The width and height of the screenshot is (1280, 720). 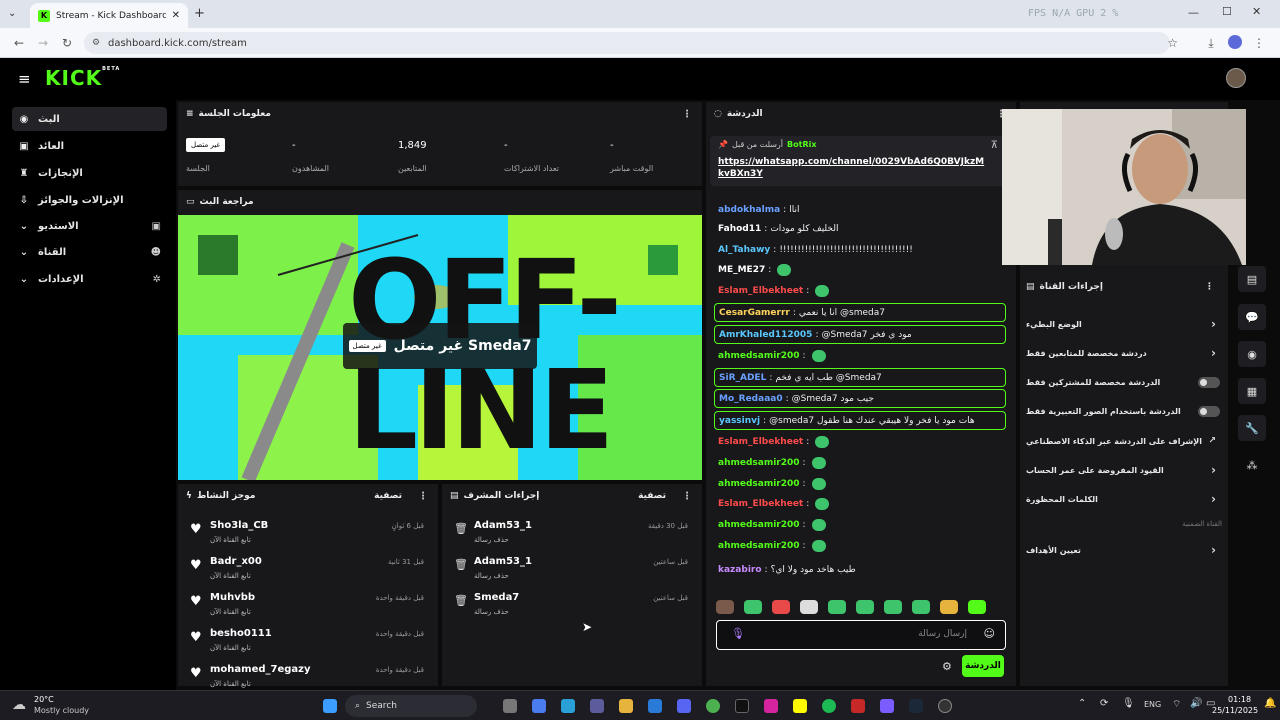 I want to click on notes-button: ▤, so click(x=1252, y=279).